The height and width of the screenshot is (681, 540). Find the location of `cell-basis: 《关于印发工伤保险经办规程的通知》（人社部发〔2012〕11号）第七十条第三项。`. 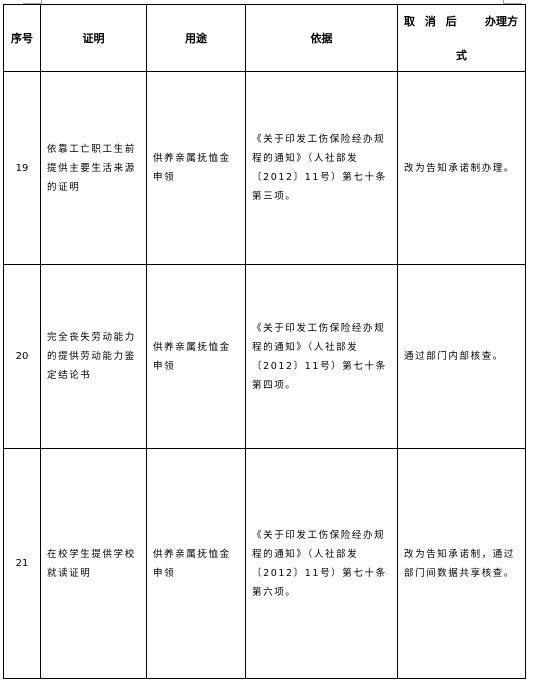

cell-basis: 《关于印发工伤保险经办规程的通知》（人社部发〔2012〕11号）第七十条第三项。 is located at coordinates (321, 168).